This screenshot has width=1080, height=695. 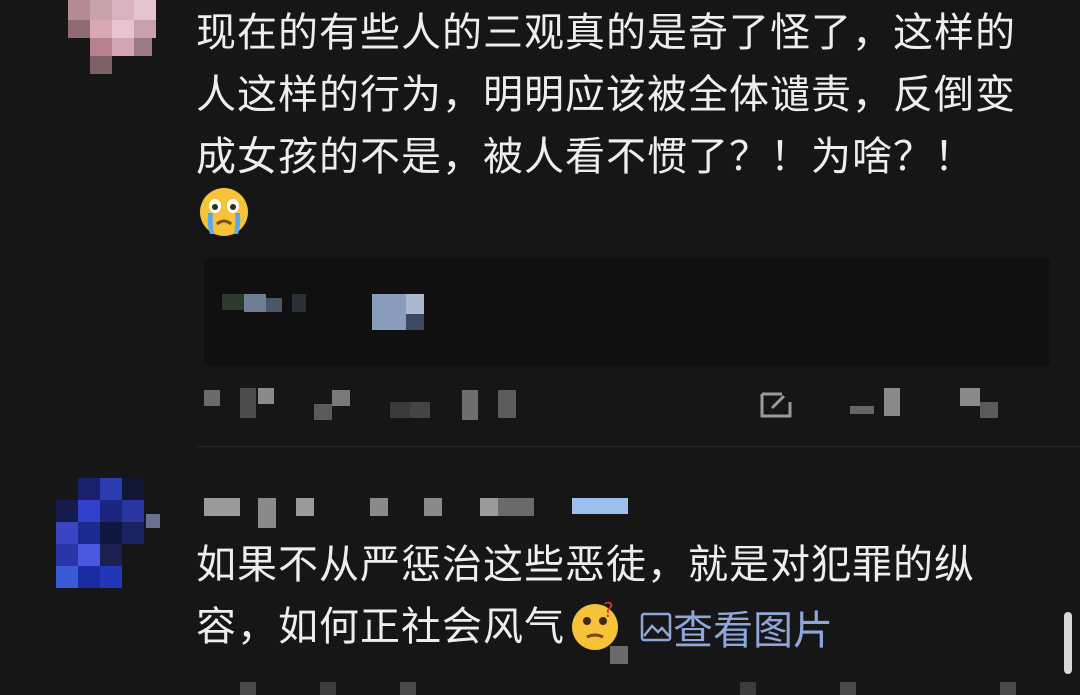 What do you see at coordinates (619, 655) in the screenshot?
I see `obscured-fragment` at bounding box center [619, 655].